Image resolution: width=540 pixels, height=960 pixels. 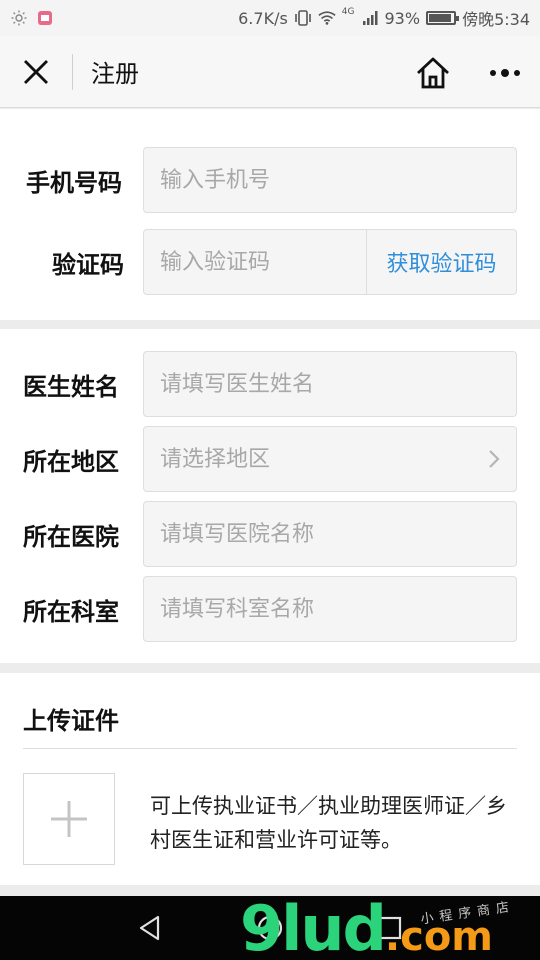 I want to click on hospital-field, so click(x=330, y=534).